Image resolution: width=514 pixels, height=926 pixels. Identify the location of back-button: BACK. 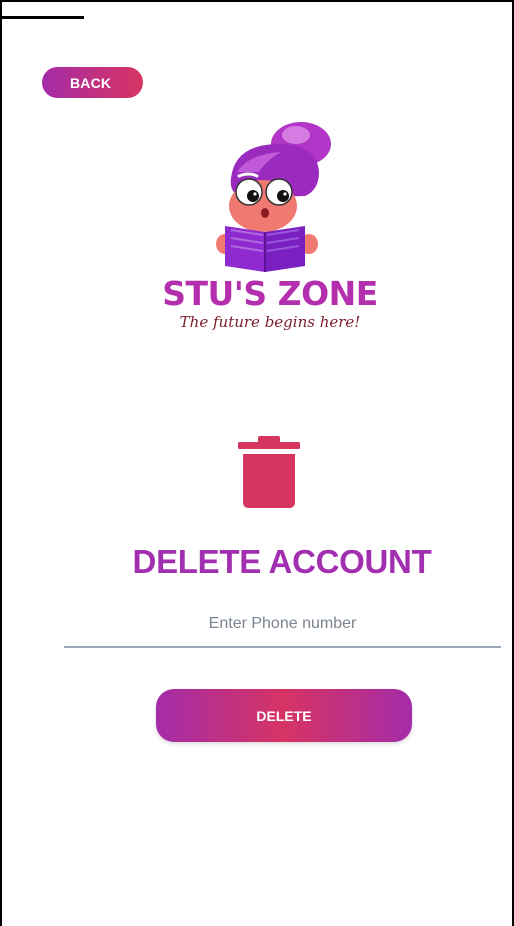
(92, 82).